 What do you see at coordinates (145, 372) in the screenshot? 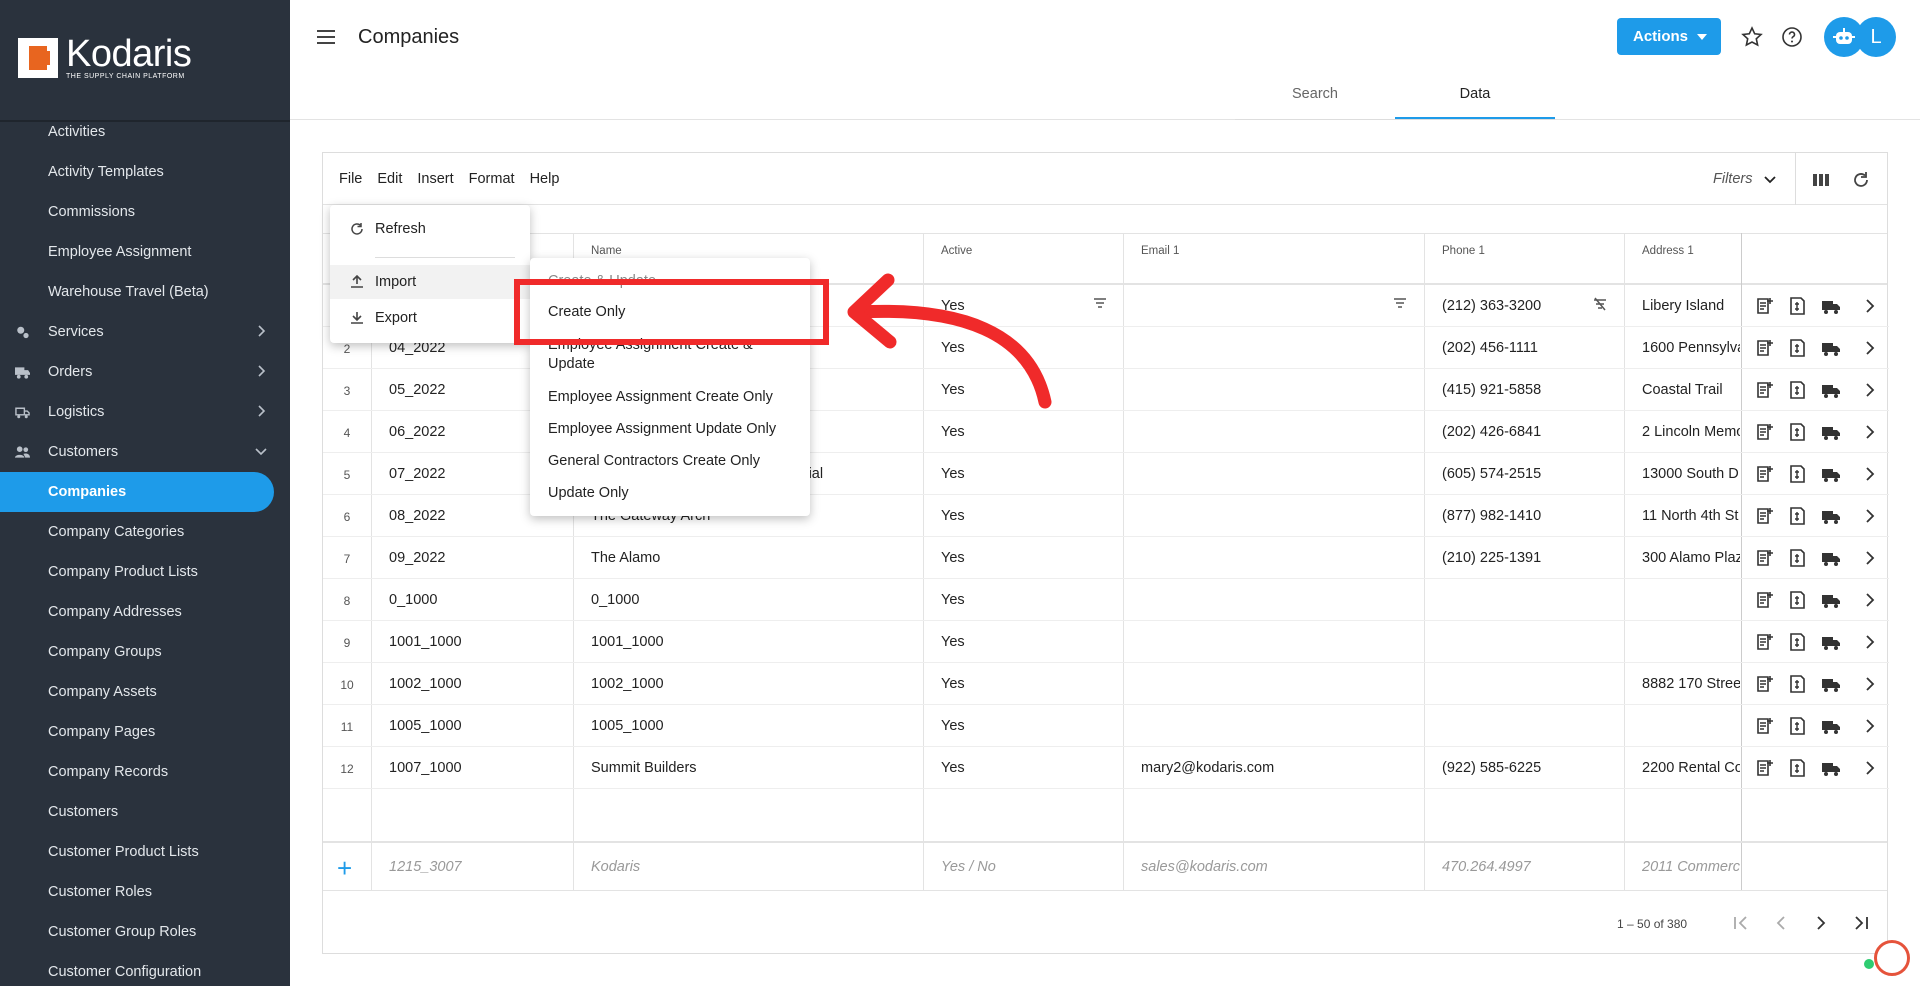
I see `sidebar-group-orders: Orders` at bounding box center [145, 372].